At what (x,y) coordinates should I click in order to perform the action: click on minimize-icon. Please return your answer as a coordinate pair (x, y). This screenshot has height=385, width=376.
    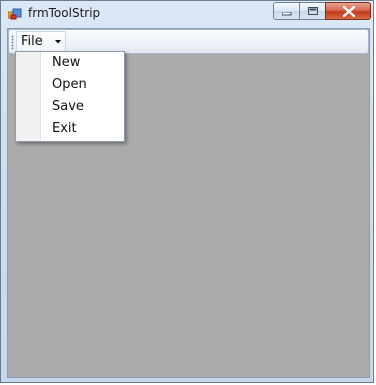
    Looking at the image, I should click on (287, 14).